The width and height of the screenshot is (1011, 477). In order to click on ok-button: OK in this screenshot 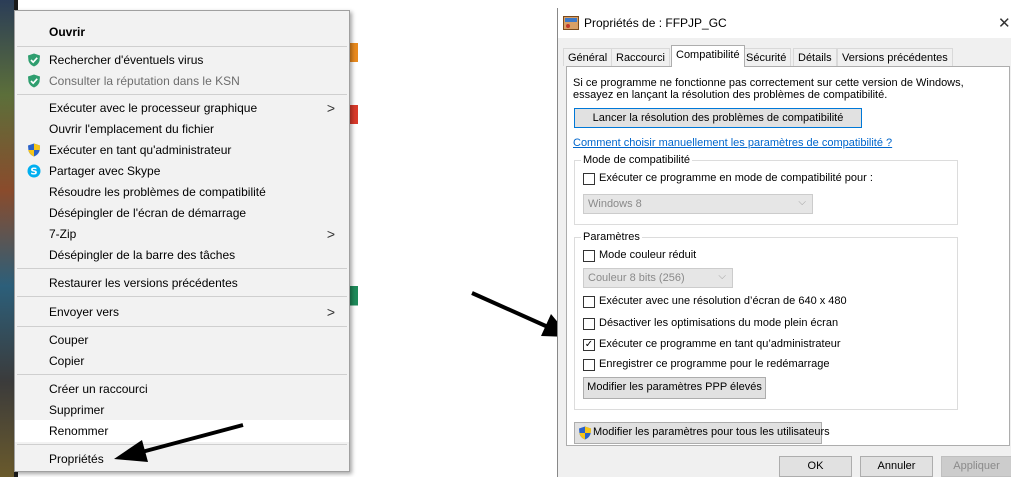, I will do `click(815, 466)`.